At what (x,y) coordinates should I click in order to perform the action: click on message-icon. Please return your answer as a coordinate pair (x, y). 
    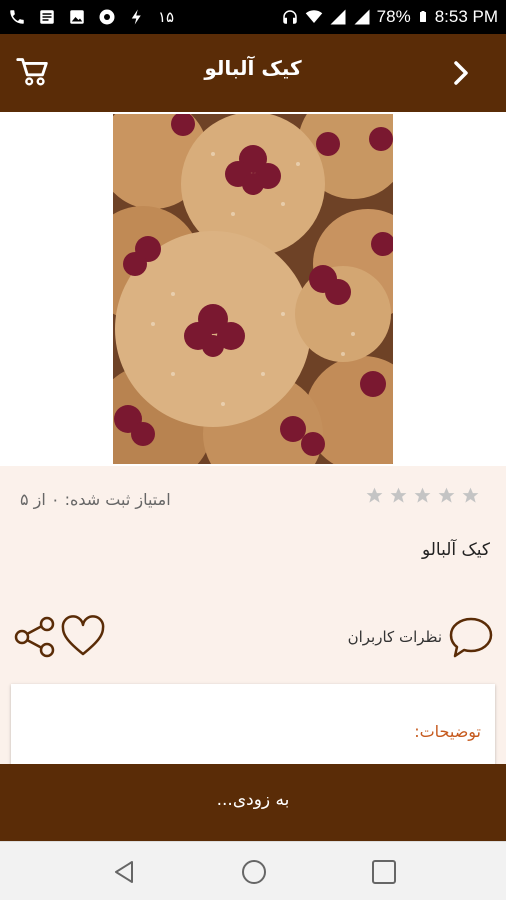
    Looking at the image, I should click on (47, 17).